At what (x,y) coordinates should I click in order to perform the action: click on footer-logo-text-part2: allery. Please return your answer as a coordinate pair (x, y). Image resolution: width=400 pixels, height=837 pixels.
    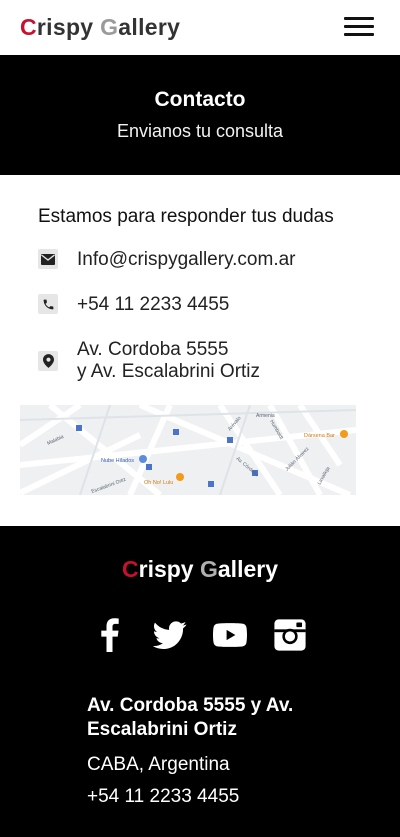
    Looking at the image, I should click on (247, 569).